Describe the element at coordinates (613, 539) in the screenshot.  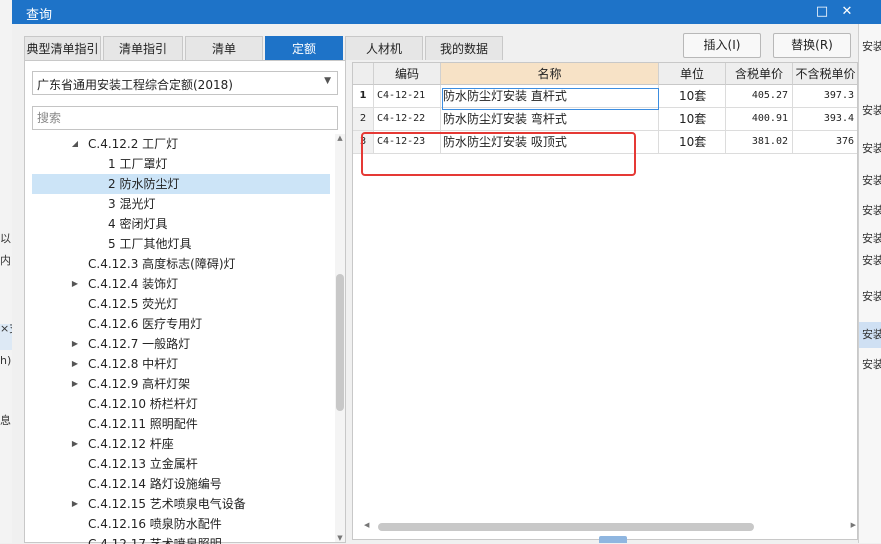
I see `panel-resize-grip` at that location.